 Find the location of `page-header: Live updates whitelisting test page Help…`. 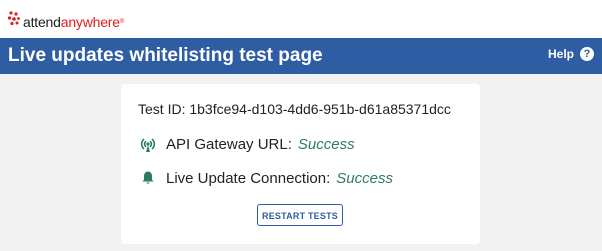

page-header: Live updates whitelisting test page Help… is located at coordinates (301, 56).